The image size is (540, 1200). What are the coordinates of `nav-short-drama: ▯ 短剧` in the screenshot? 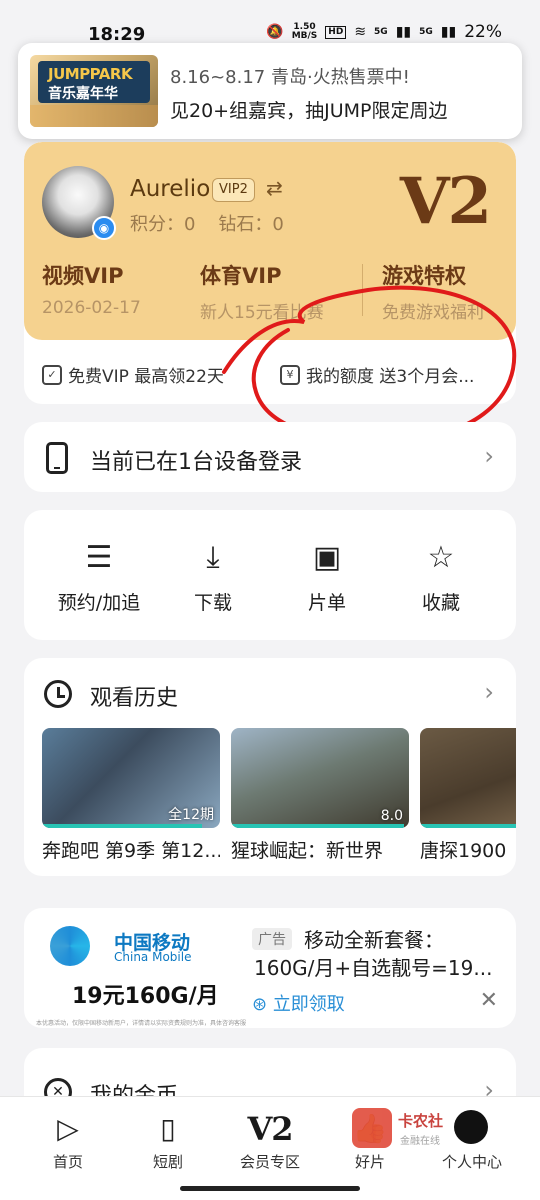 It's located at (168, 1140).